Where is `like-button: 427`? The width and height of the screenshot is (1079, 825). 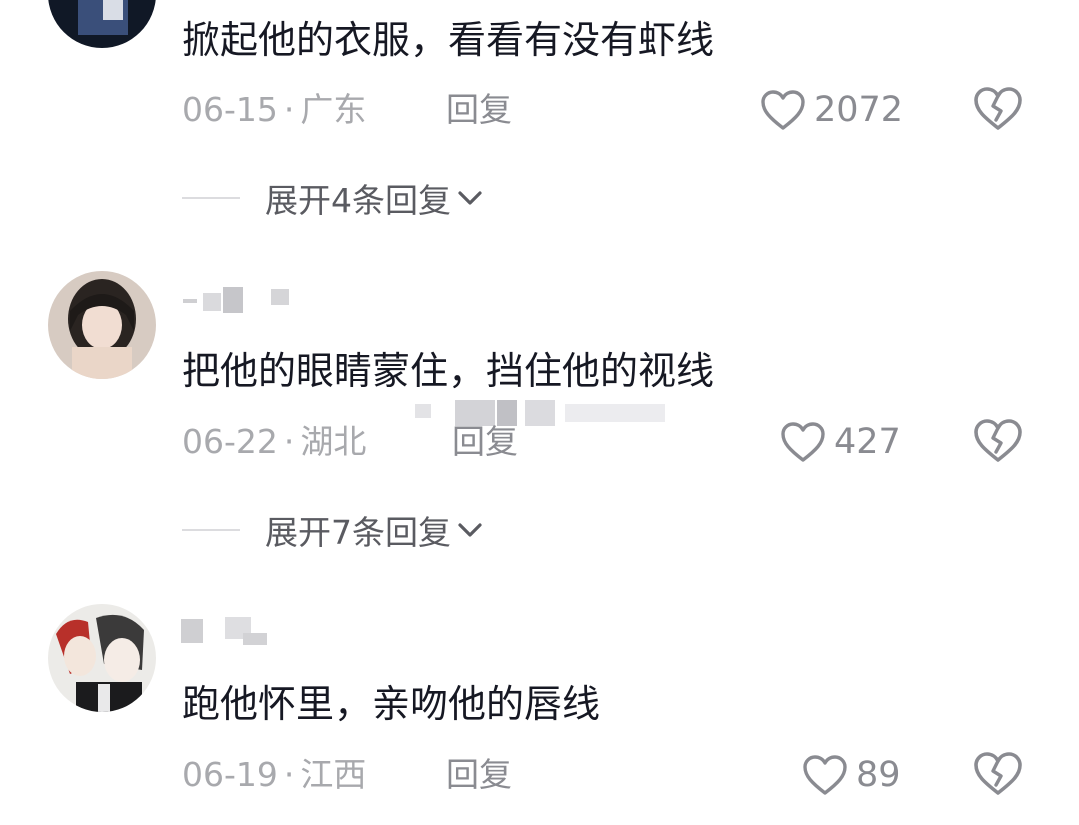
like-button: 427 is located at coordinates (840, 442).